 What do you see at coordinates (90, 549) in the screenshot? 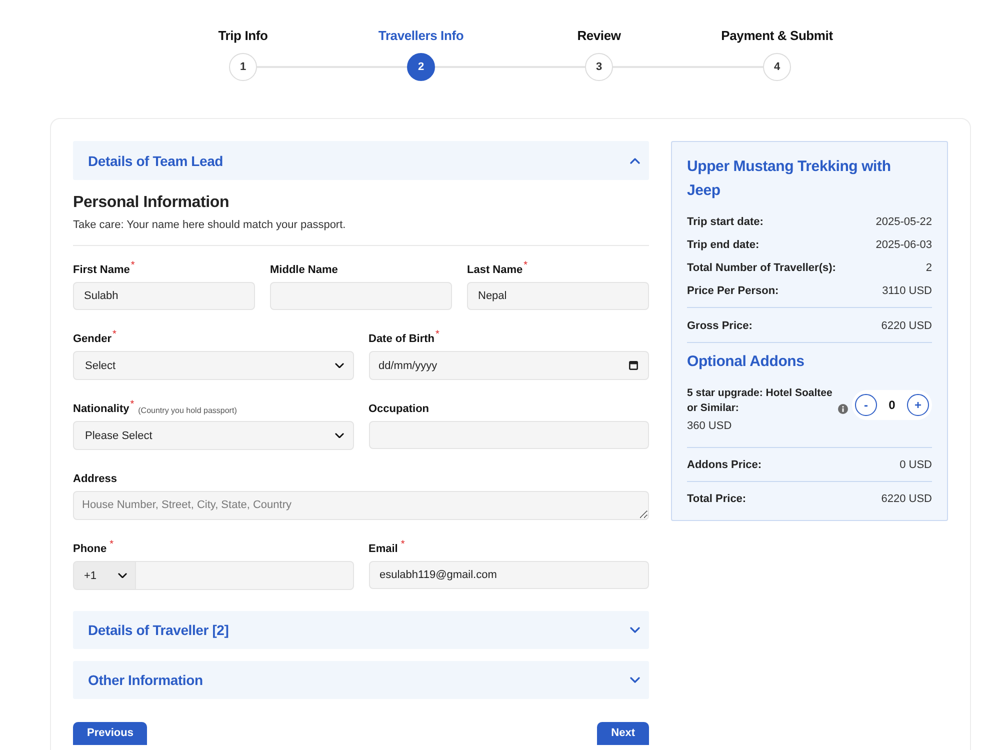
I see `field-label: Phone` at bounding box center [90, 549].